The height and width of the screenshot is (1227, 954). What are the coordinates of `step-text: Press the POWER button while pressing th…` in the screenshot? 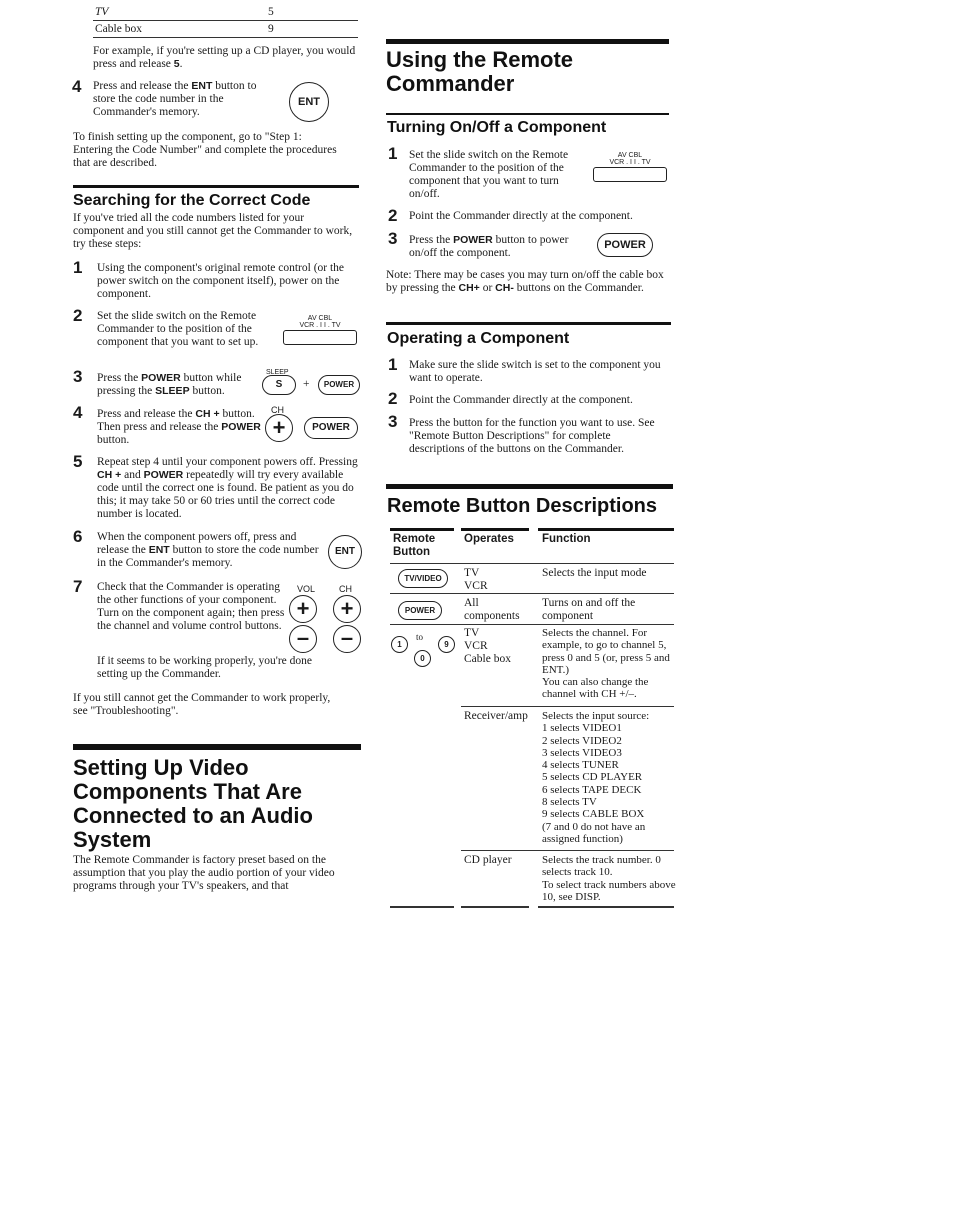 It's located at (169, 384).